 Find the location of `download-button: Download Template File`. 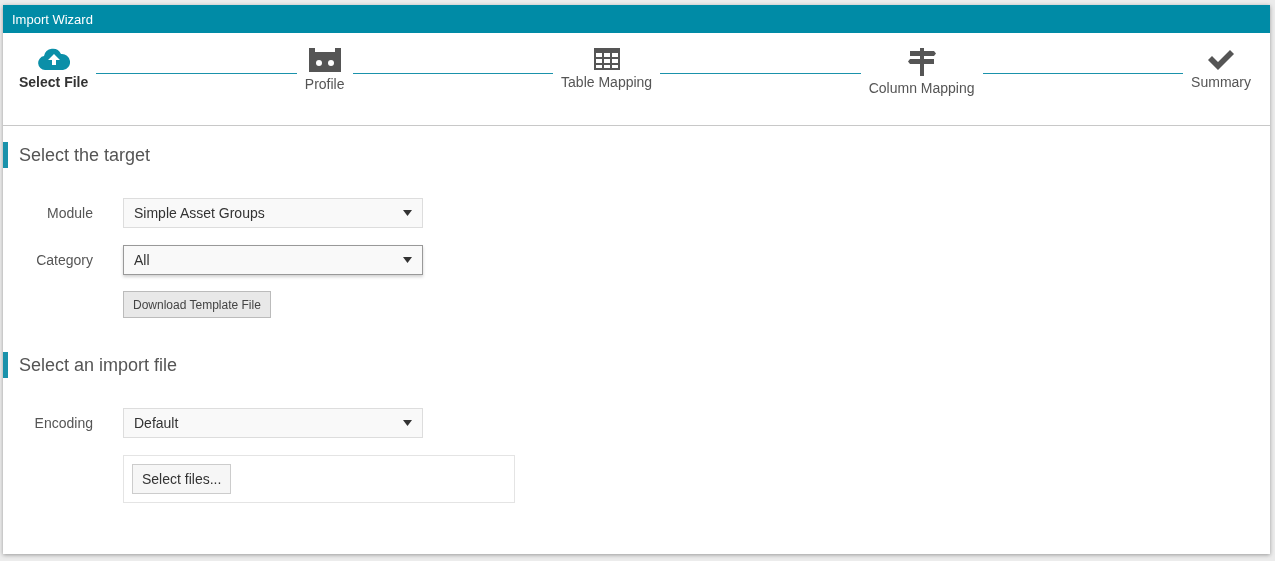

download-button: Download Template File is located at coordinates (197, 304).